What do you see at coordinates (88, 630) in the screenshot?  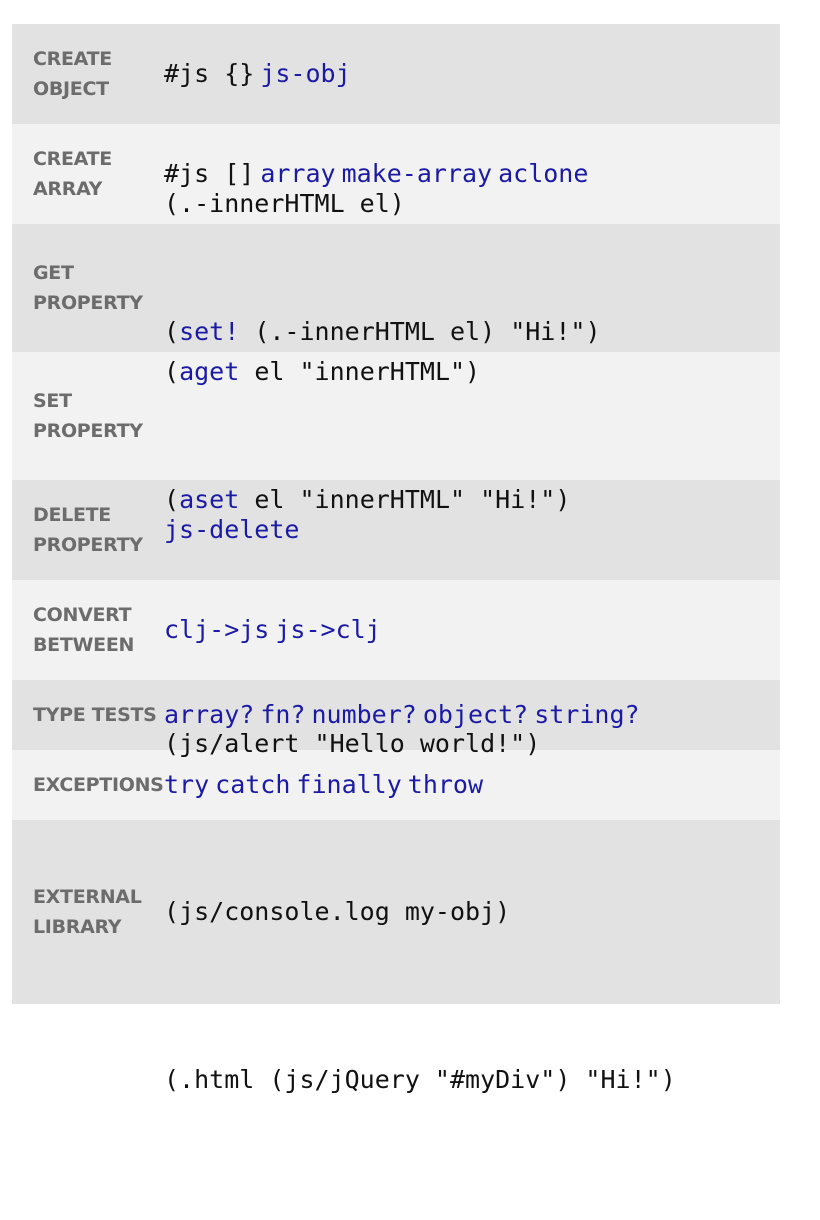 I see `row-label: CONVERT BETWEEN` at bounding box center [88, 630].